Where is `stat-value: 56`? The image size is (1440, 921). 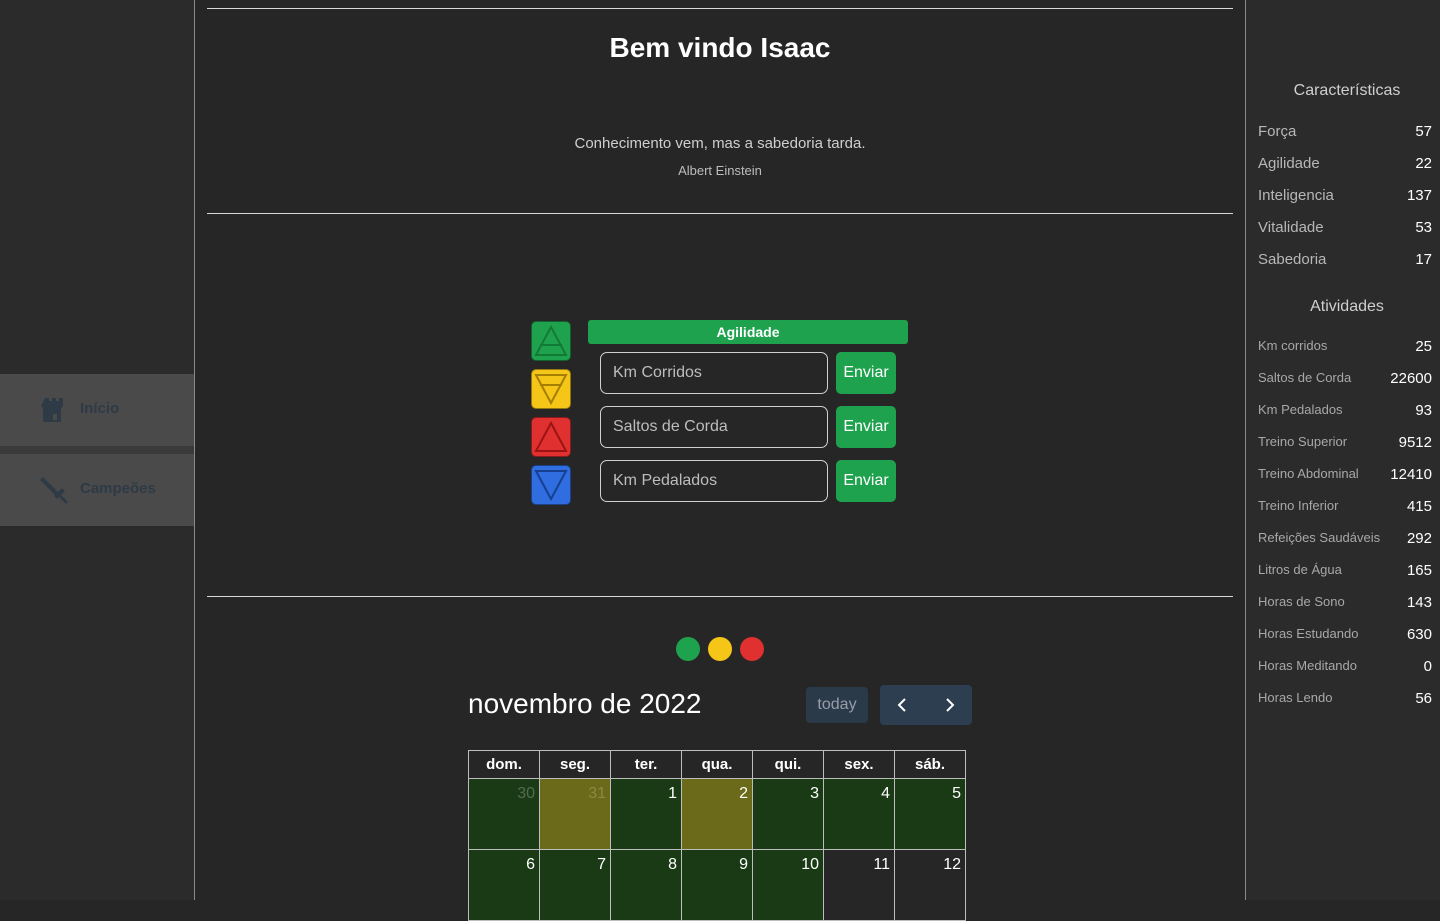 stat-value: 56 is located at coordinates (1423, 698).